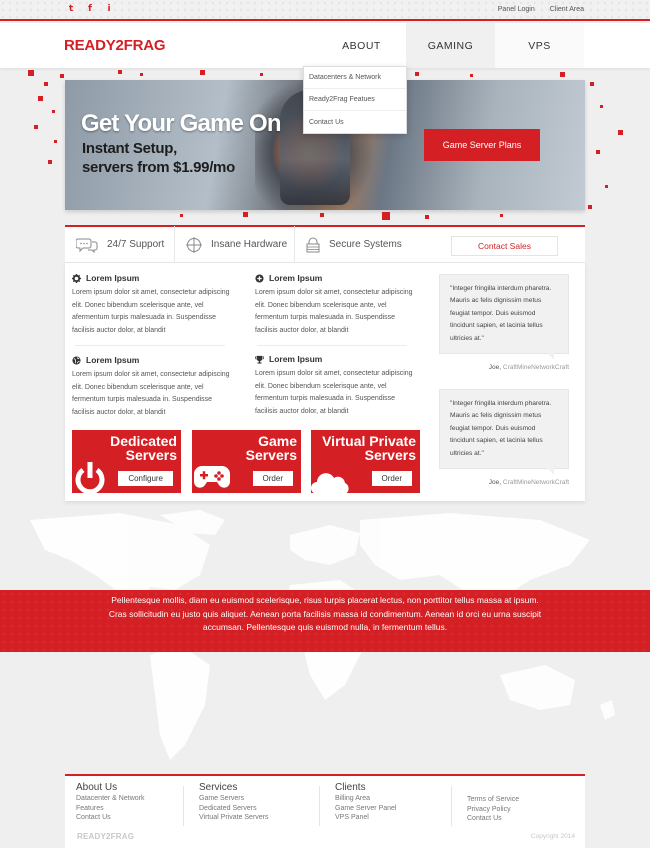 This screenshot has width=650, height=848. What do you see at coordinates (493, 800) in the screenshot?
I see `footer-link: Terms of Service` at bounding box center [493, 800].